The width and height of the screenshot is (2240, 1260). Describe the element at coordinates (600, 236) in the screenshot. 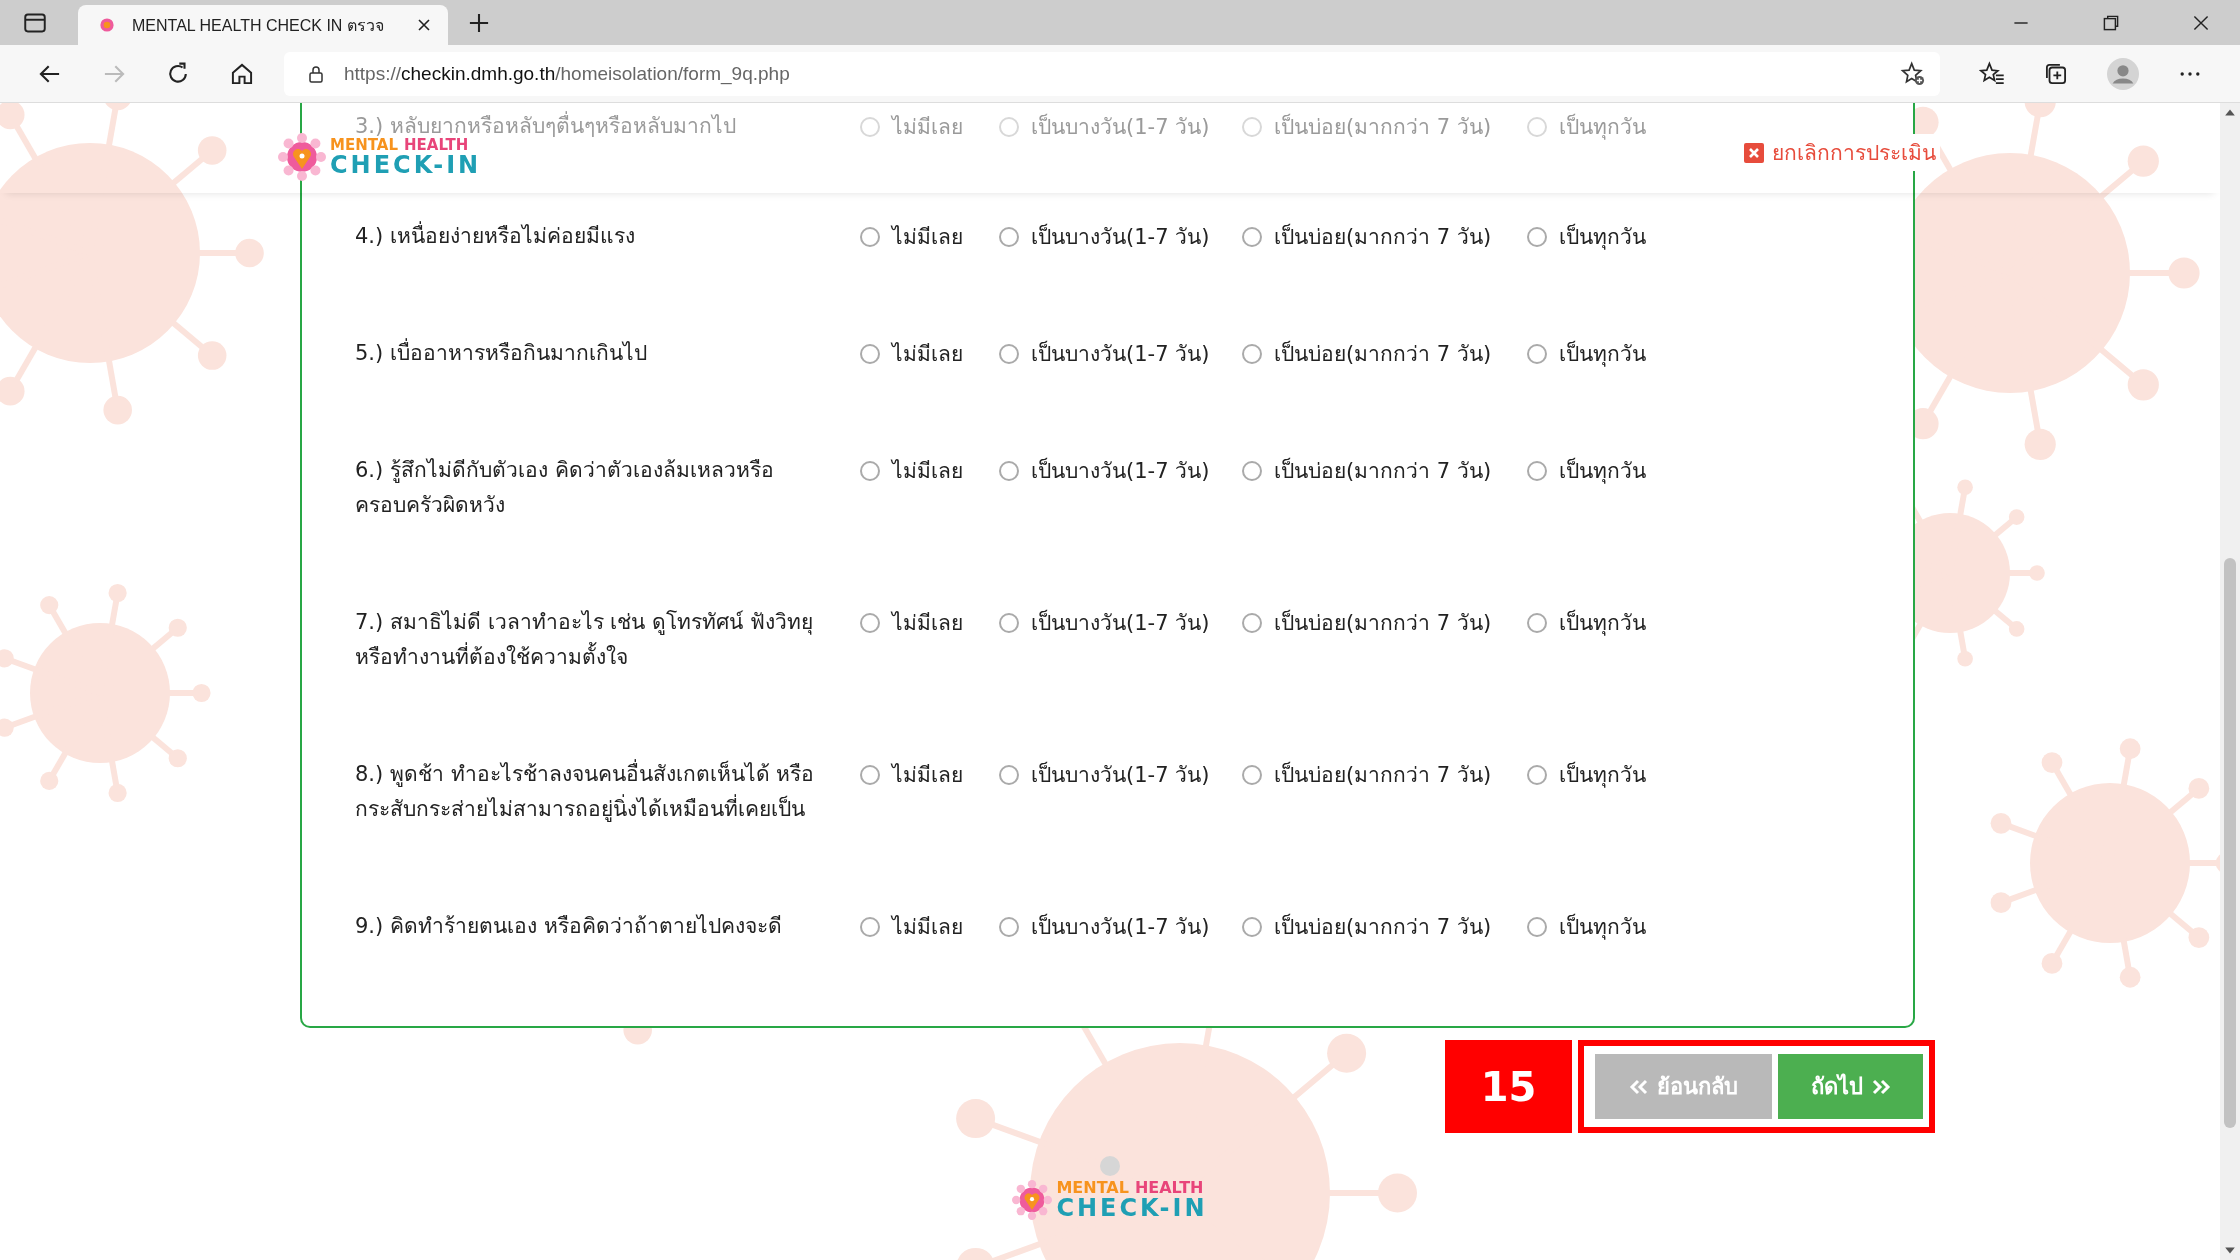

I see `question-text: 4.) เหนื่อยง่ายหรือไม่ค่อยมีแรง` at that location.